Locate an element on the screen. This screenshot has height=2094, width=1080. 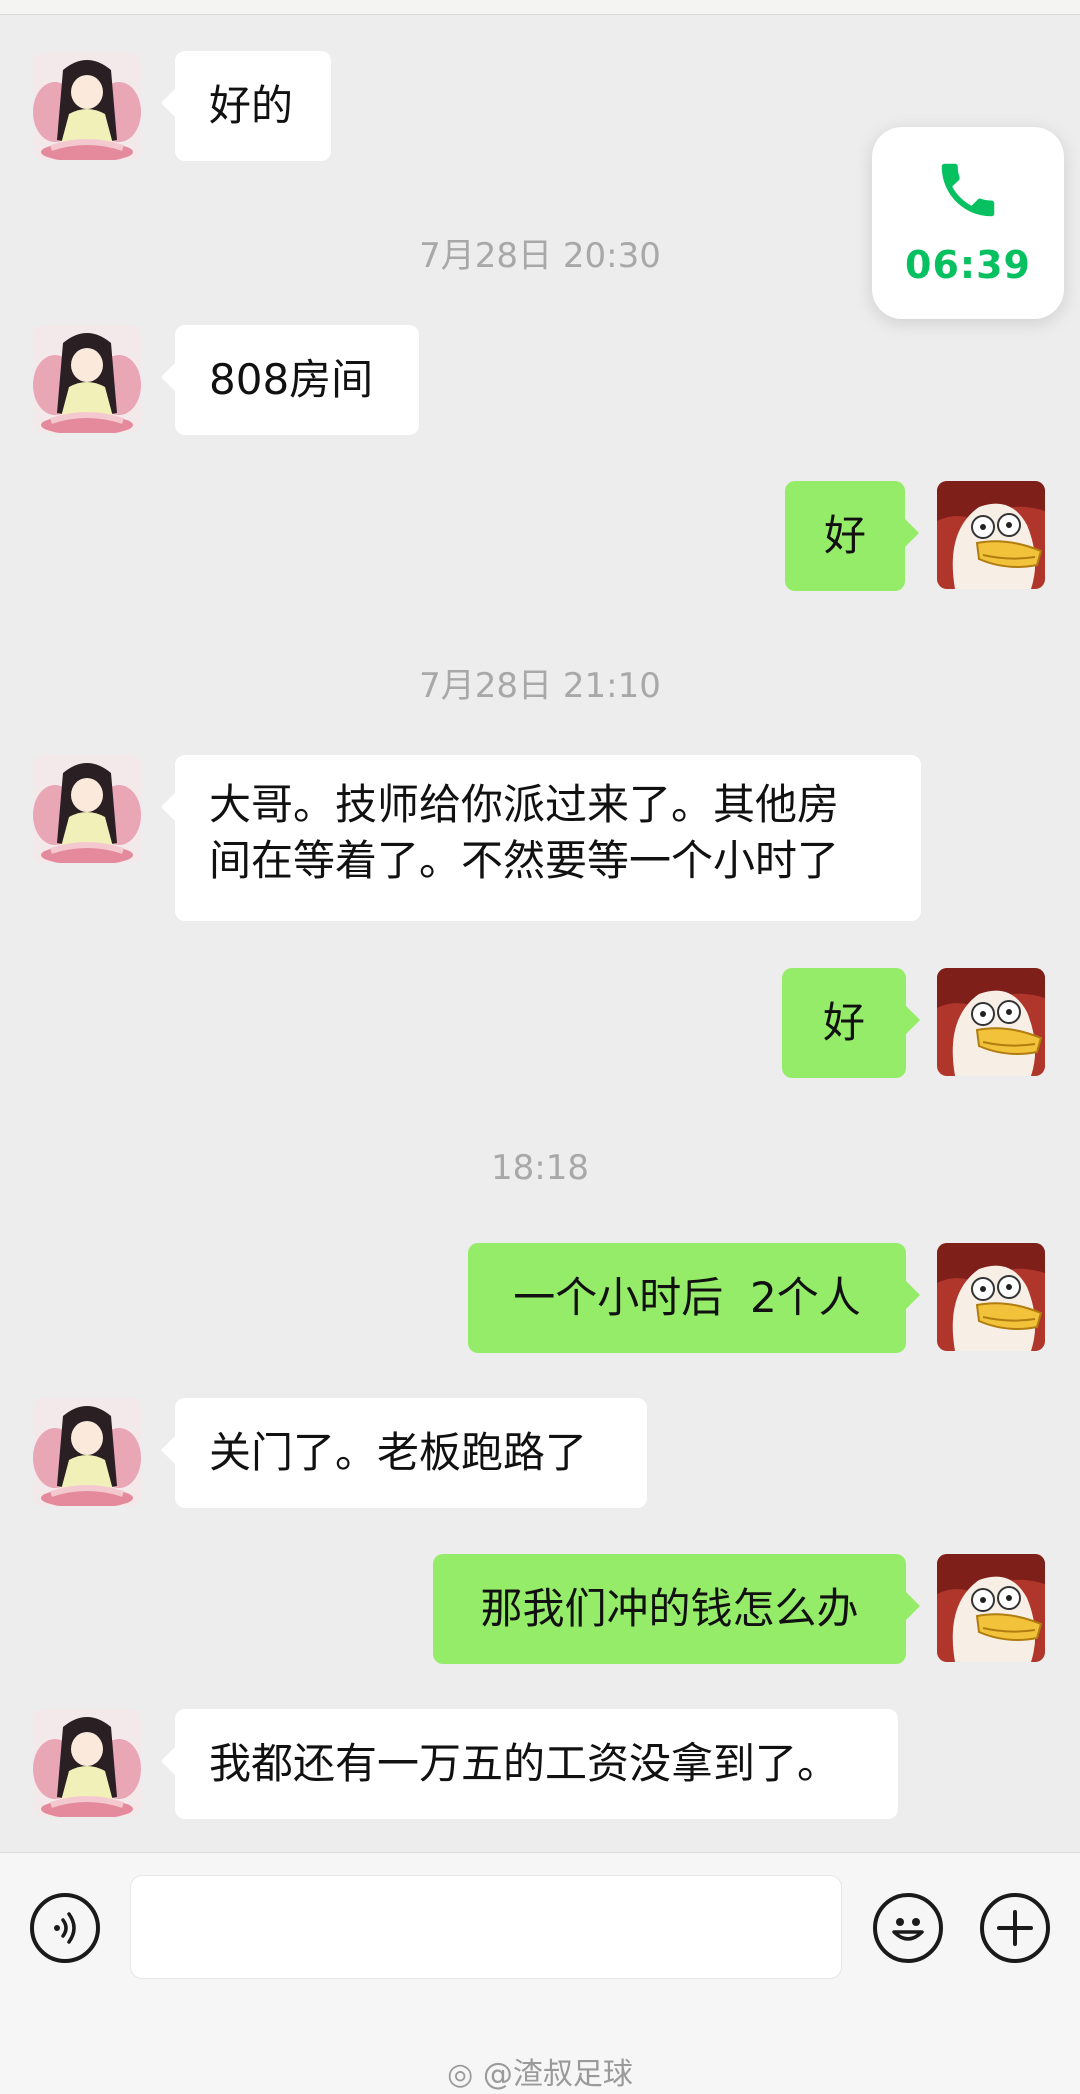
voice-button is located at coordinates (65, 1928).